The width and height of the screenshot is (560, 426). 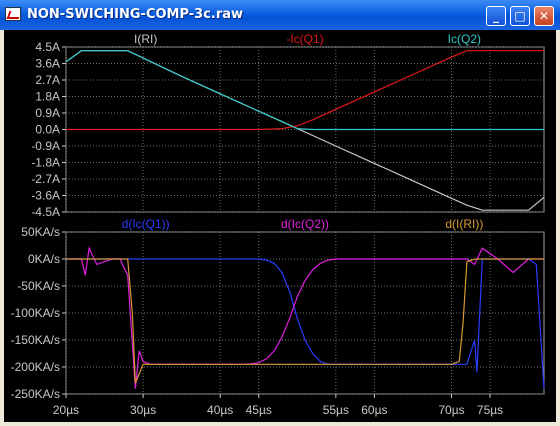 I want to click on bottom-ytick-label: -200KA/s, so click(x=35, y=367).